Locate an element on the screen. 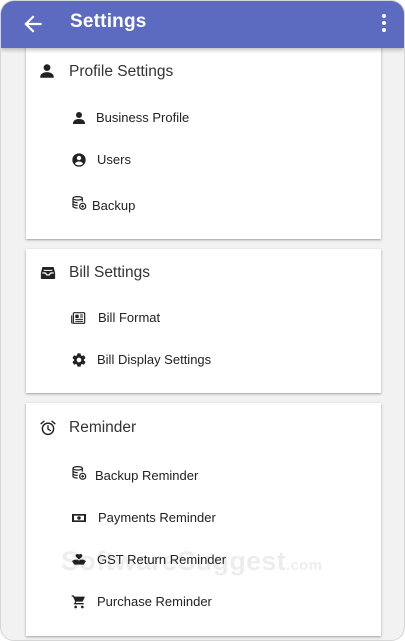 This screenshot has height=641, width=405. profile-settings-title: Profile Settings is located at coordinates (121, 71).